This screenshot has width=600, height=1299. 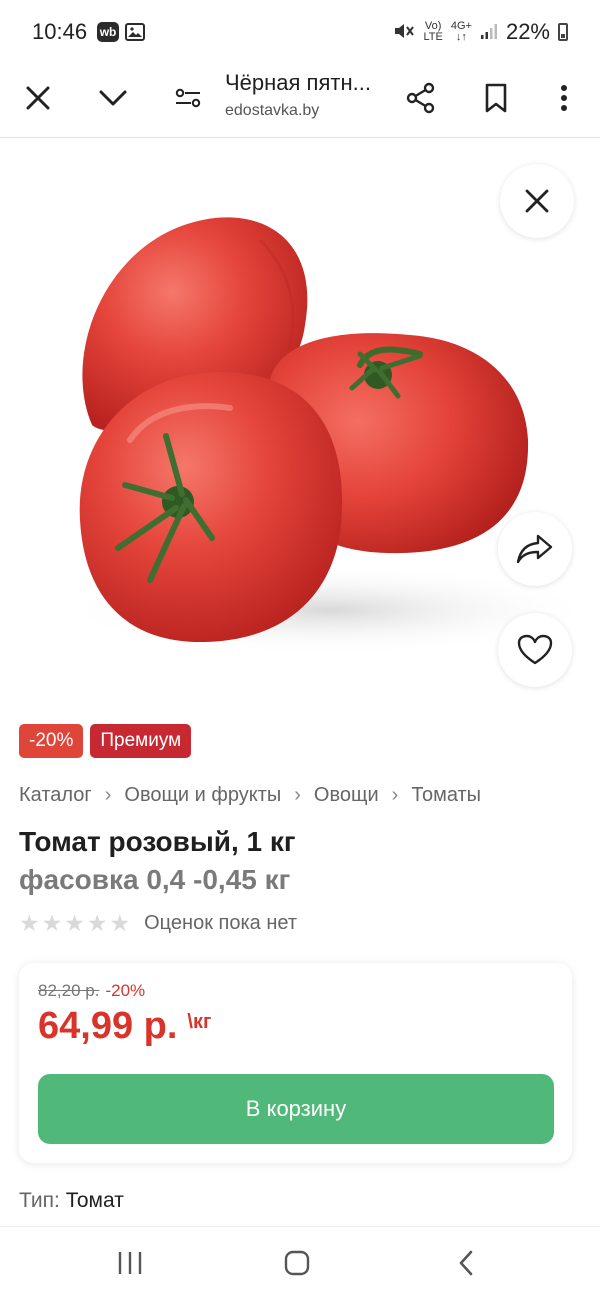 What do you see at coordinates (295, 1063) in the screenshot?
I see `price-card: 82,20 р. -20% 64,99 р. \кг В корзину` at bounding box center [295, 1063].